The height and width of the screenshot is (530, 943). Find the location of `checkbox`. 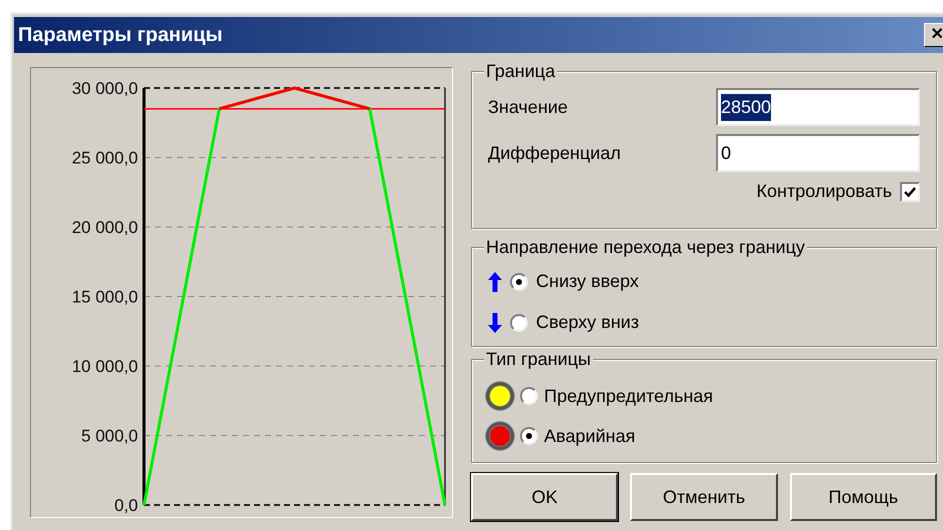

checkbox is located at coordinates (910, 192).